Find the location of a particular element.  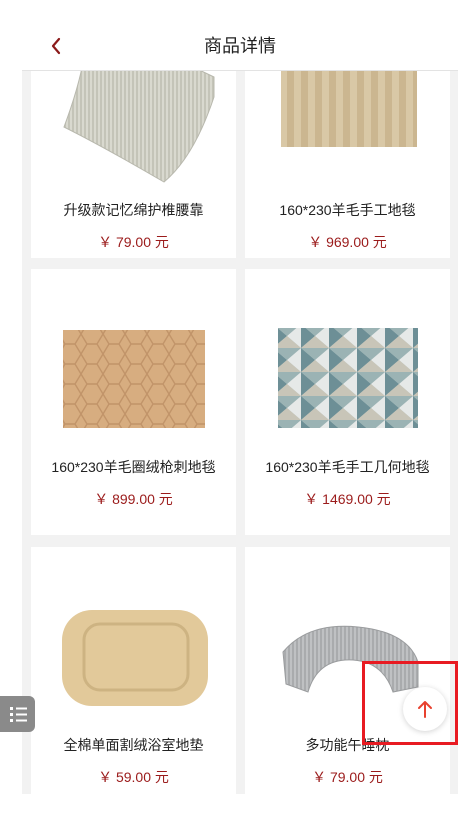

back-to-top-button is located at coordinates (425, 709).